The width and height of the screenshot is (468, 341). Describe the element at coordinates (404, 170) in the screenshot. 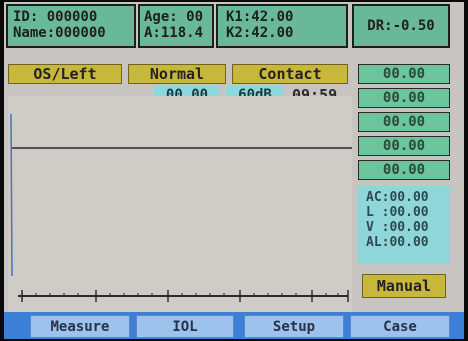

I see `measurement-box-5: 00.00` at that location.